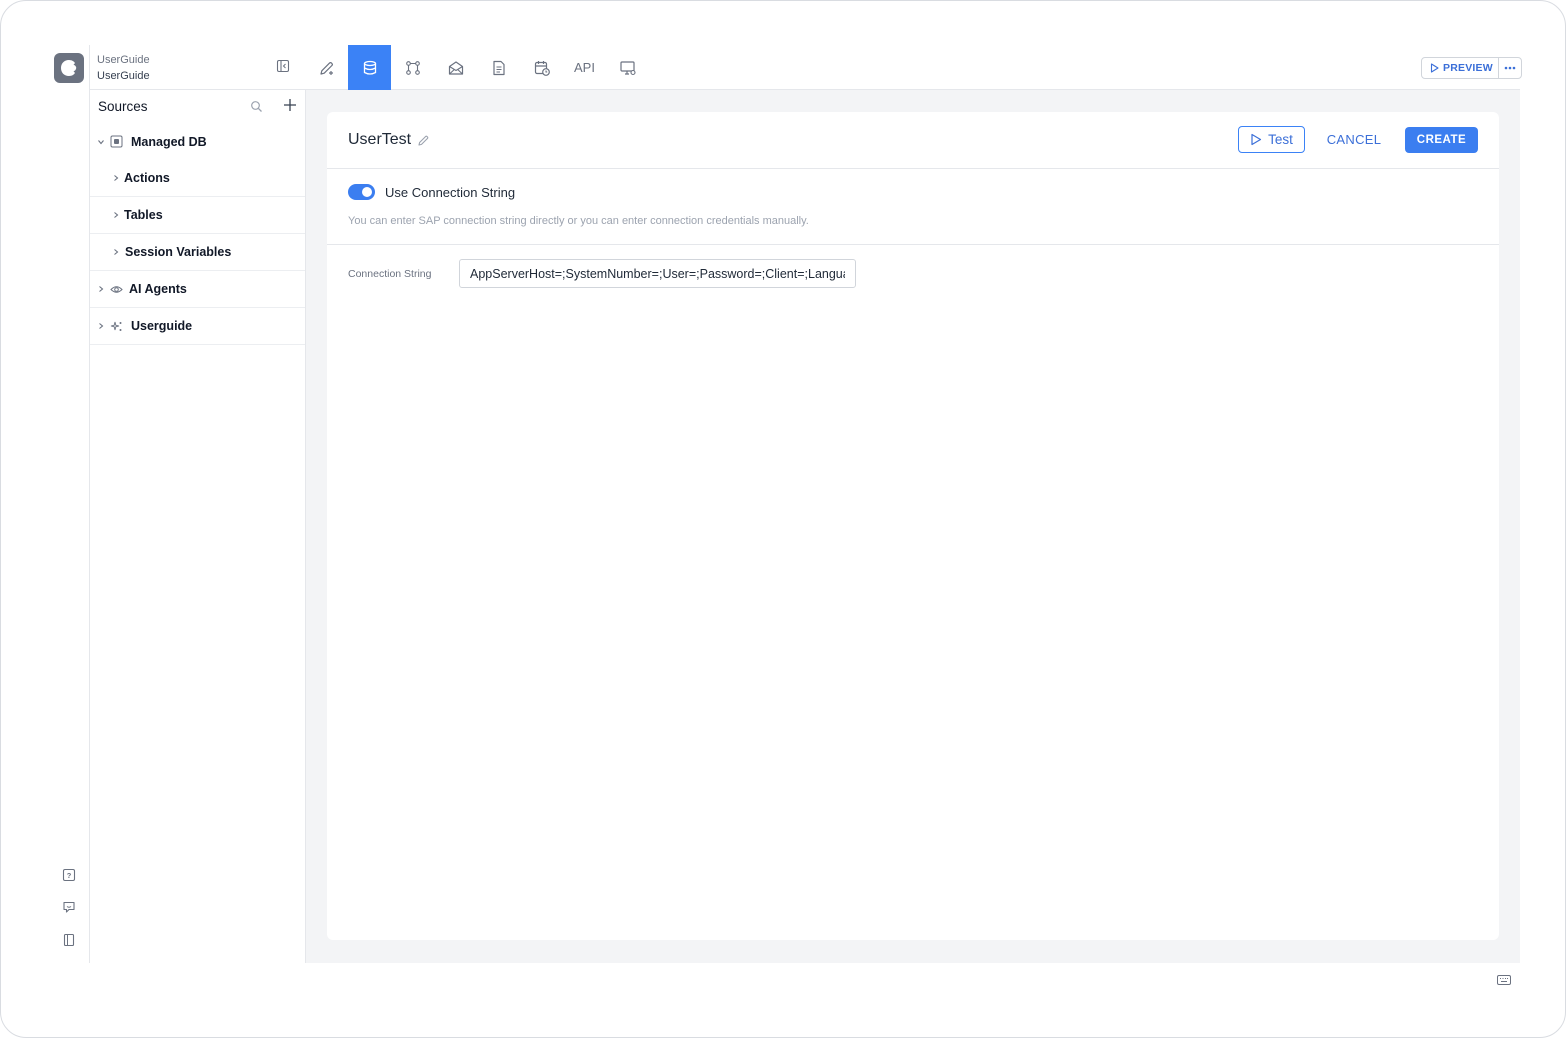 The width and height of the screenshot is (1566, 1038). Describe the element at coordinates (283, 68) in the screenshot. I see `collapse-sidebar-icon` at that location.